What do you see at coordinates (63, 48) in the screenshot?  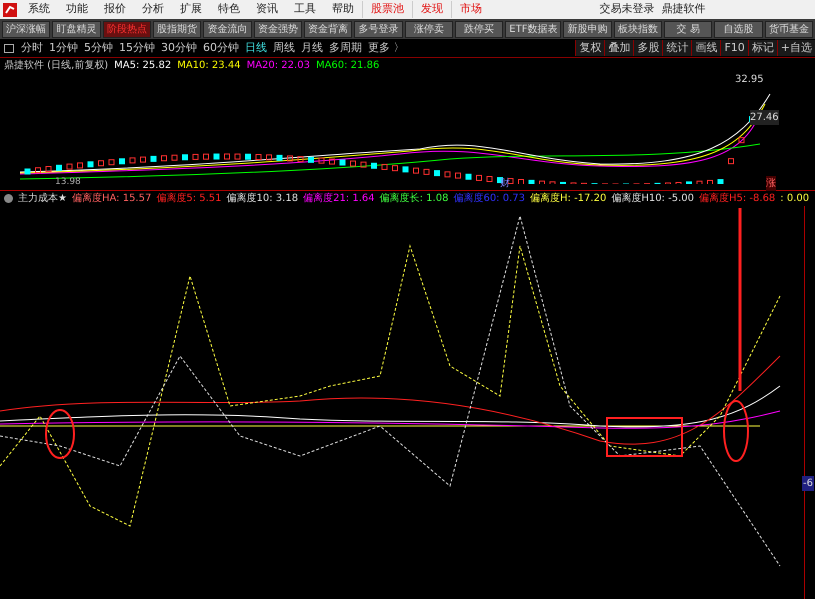 I see `period-tab: 1分钟` at bounding box center [63, 48].